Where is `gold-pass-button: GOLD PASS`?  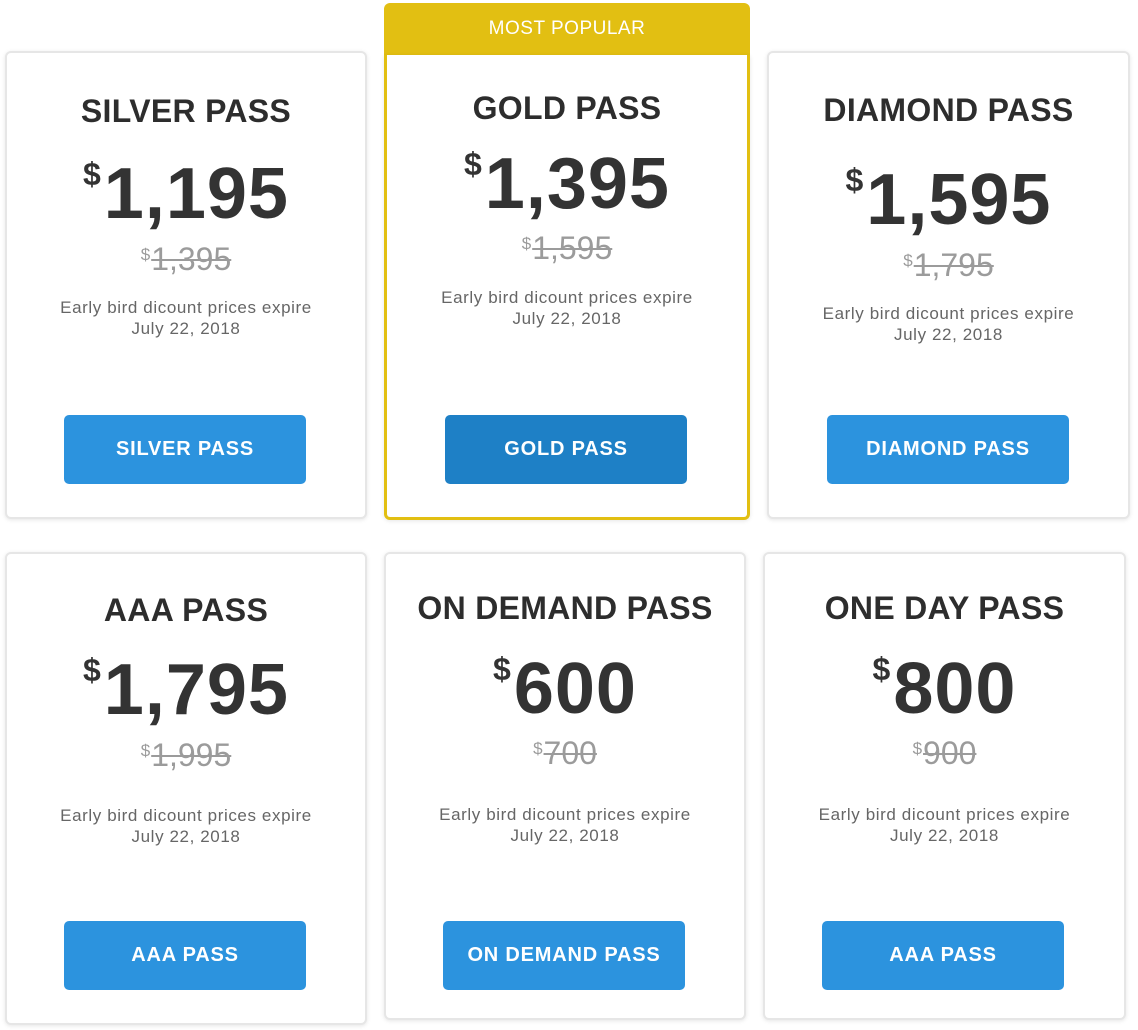 gold-pass-button: GOLD PASS is located at coordinates (566, 449).